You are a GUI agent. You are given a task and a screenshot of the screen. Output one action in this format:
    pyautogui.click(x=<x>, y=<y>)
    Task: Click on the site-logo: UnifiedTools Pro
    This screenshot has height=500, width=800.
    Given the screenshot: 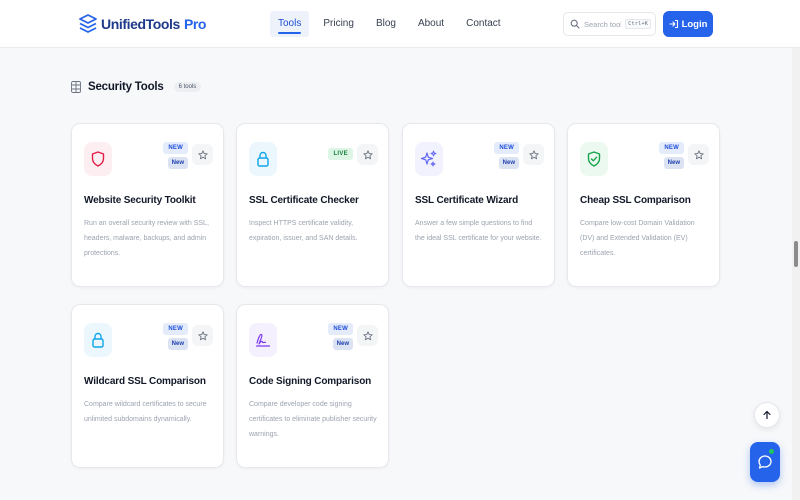 What is the action you would take?
    pyautogui.click(x=142, y=24)
    